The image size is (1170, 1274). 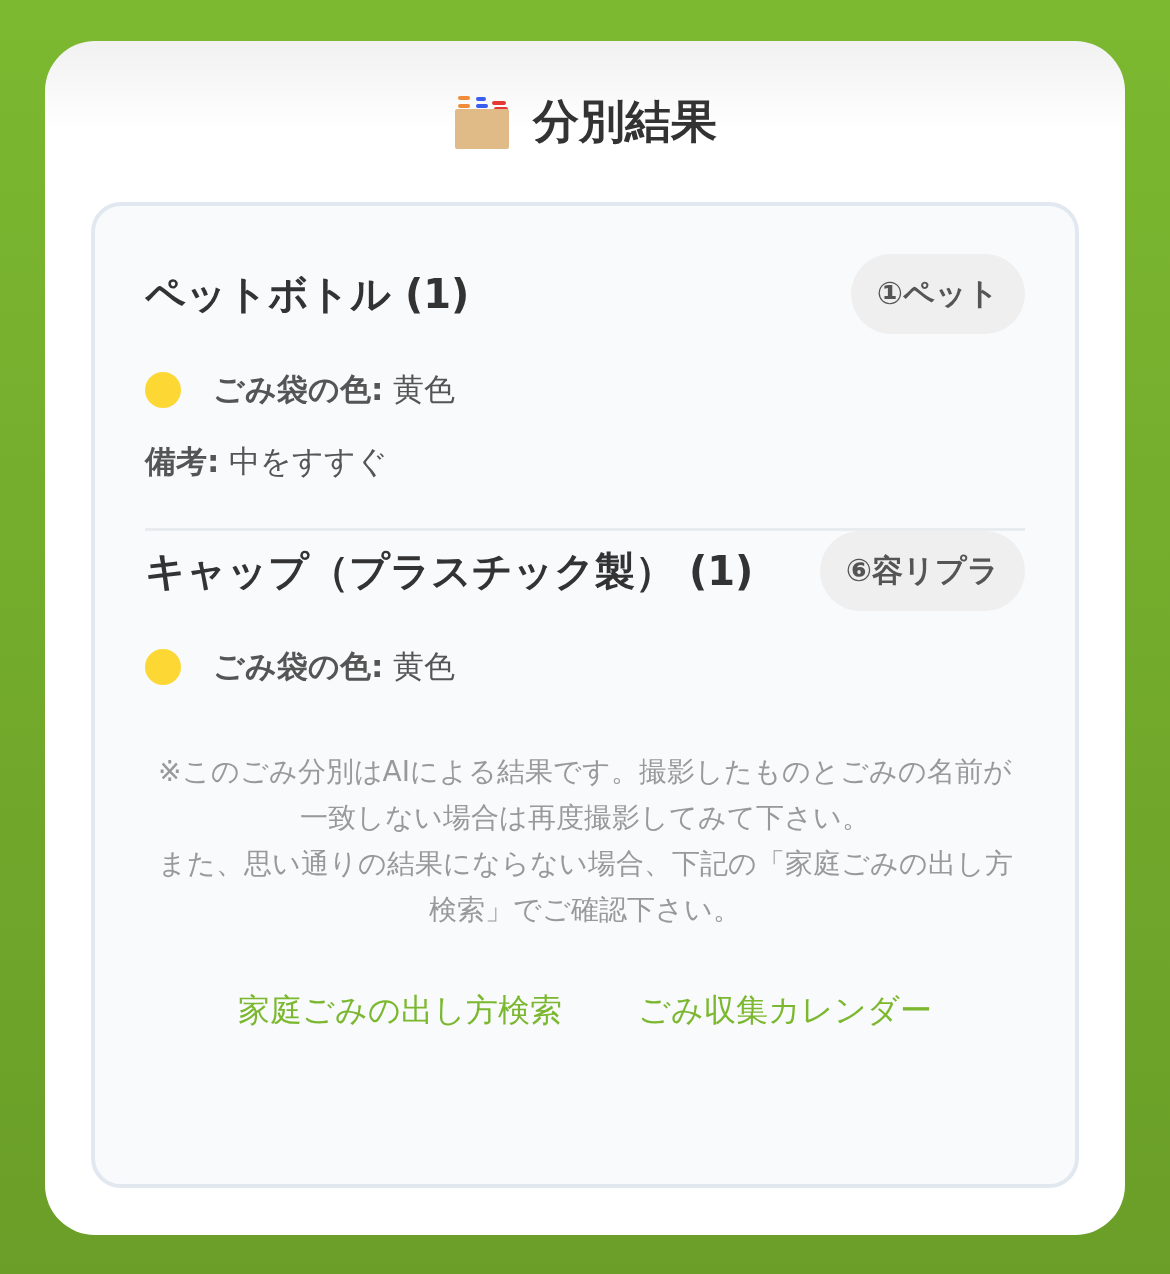 I want to click on category-badge: ①ペット, so click(x=937, y=294).